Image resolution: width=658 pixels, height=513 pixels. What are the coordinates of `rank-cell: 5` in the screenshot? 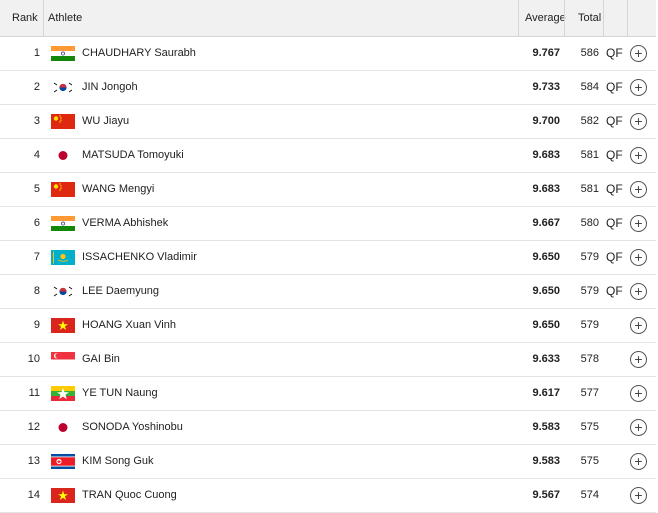 It's located at (36, 189).